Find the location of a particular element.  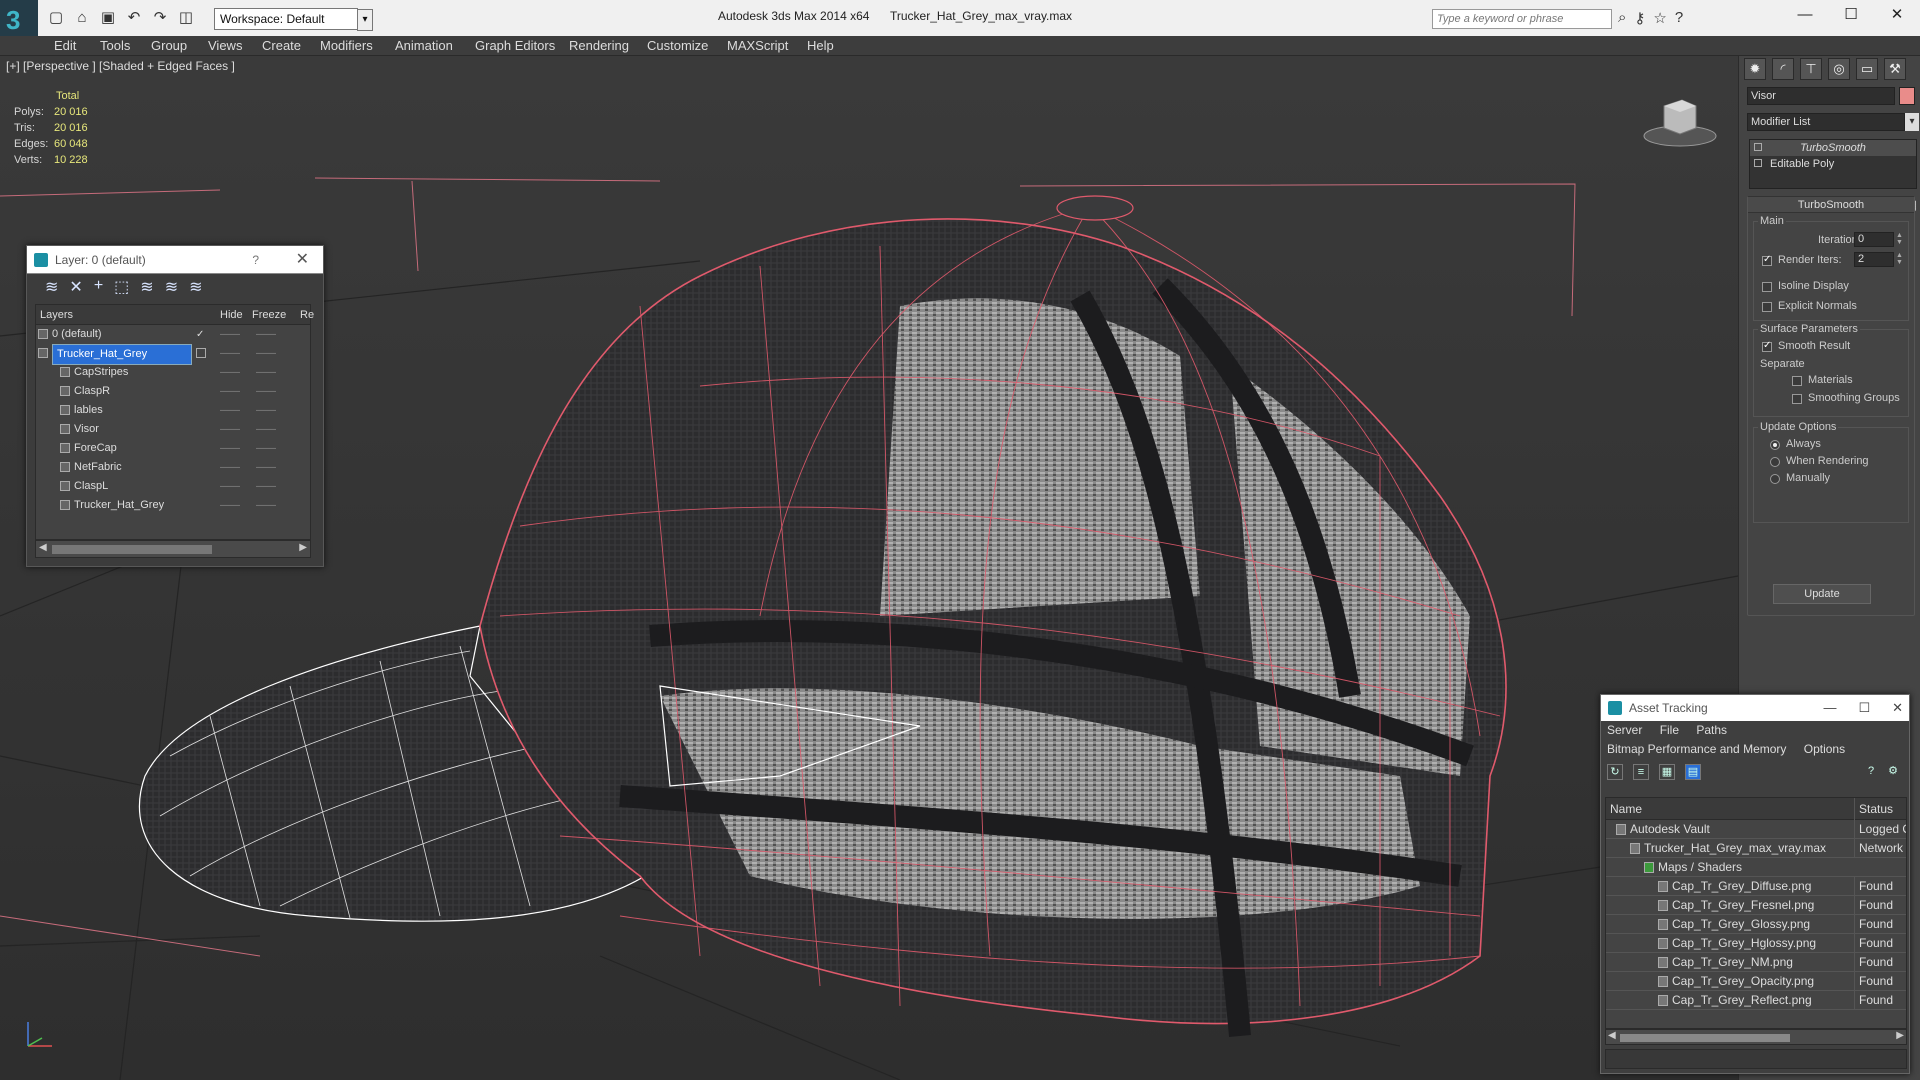

select-objects-icon: ⬚ is located at coordinates (121, 289).